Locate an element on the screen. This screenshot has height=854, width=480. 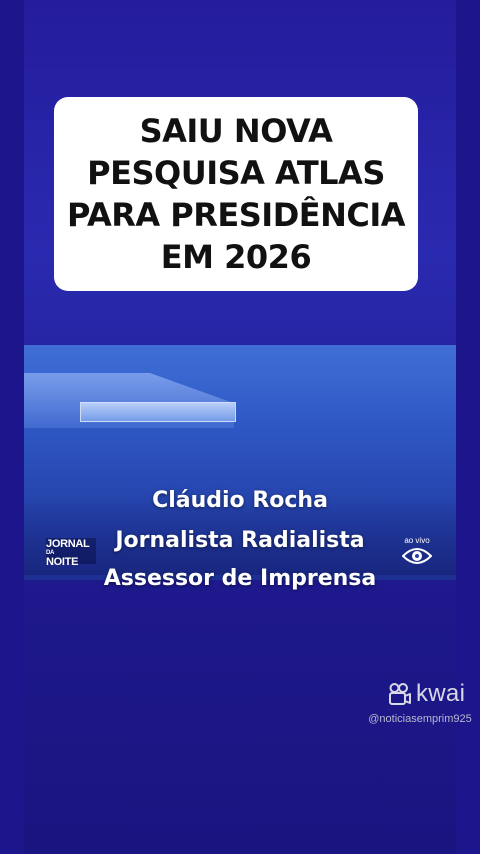
headline-line-2: PESQUISA ATLAS is located at coordinates (236, 173).